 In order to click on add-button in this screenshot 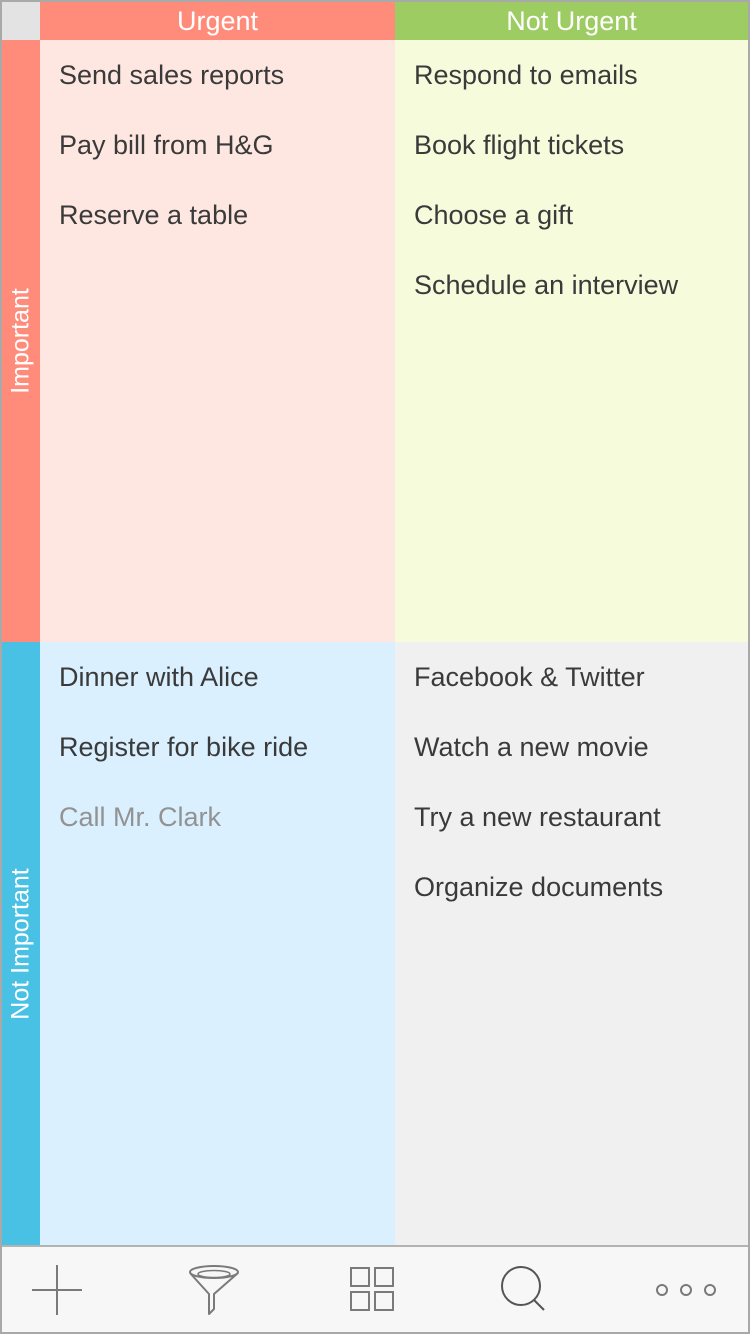, I will do `click(57, 1289)`.